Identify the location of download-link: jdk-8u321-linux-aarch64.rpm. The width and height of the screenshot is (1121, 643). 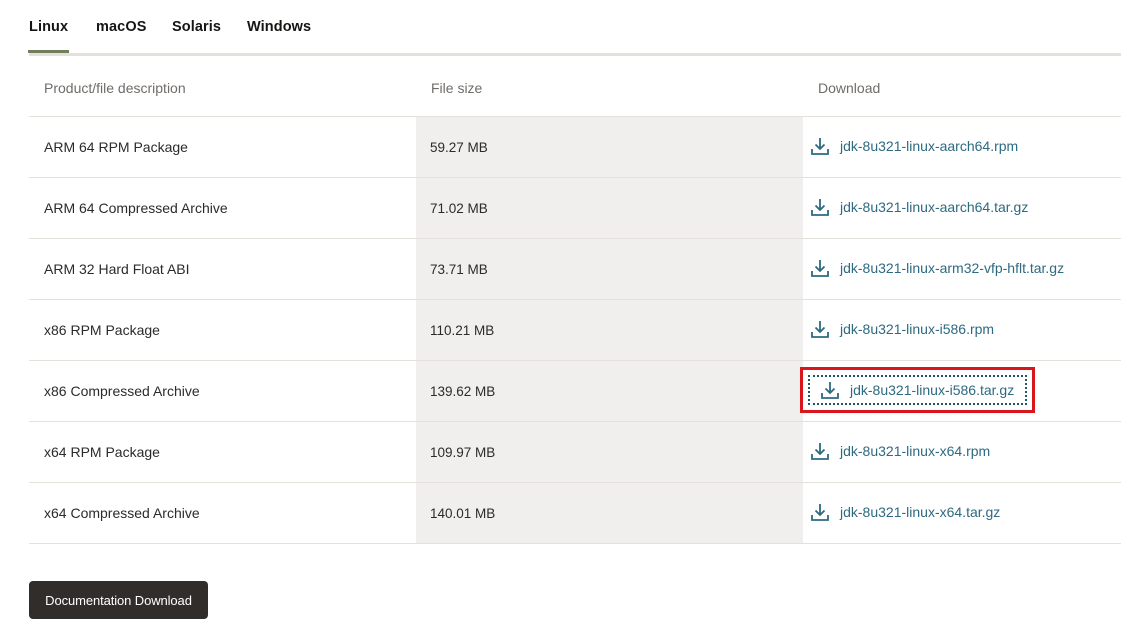
(913, 146).